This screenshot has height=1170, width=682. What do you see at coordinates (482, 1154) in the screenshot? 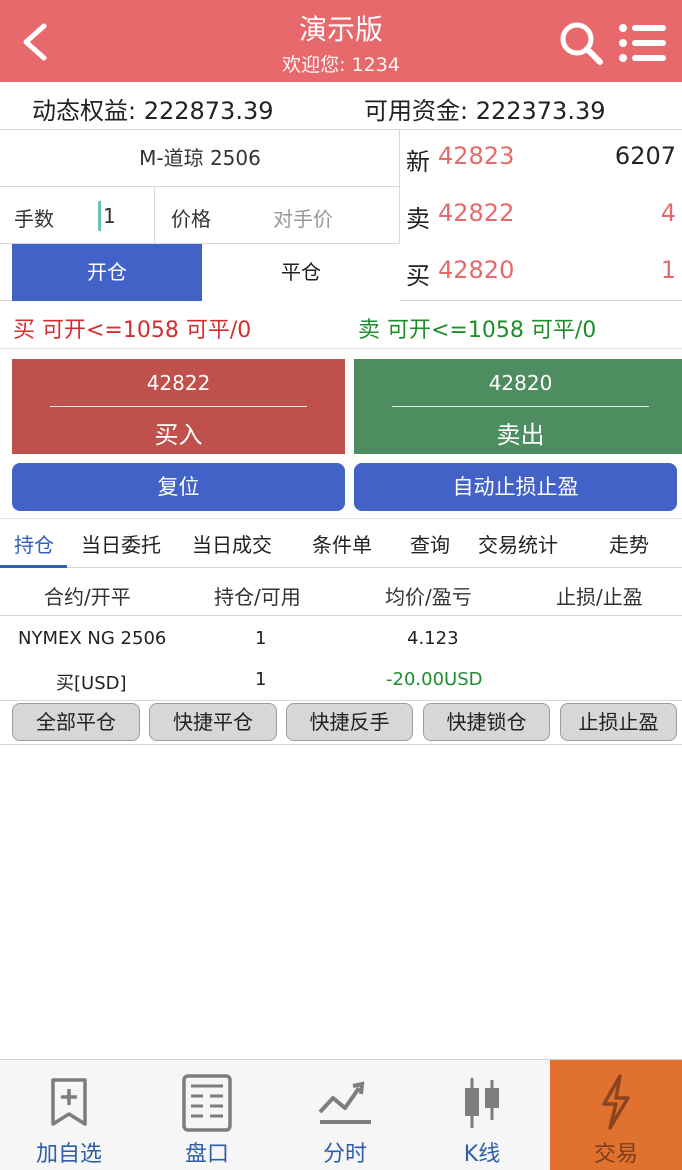
I see `nav-label: K线` at bounding box center [482, 1154].